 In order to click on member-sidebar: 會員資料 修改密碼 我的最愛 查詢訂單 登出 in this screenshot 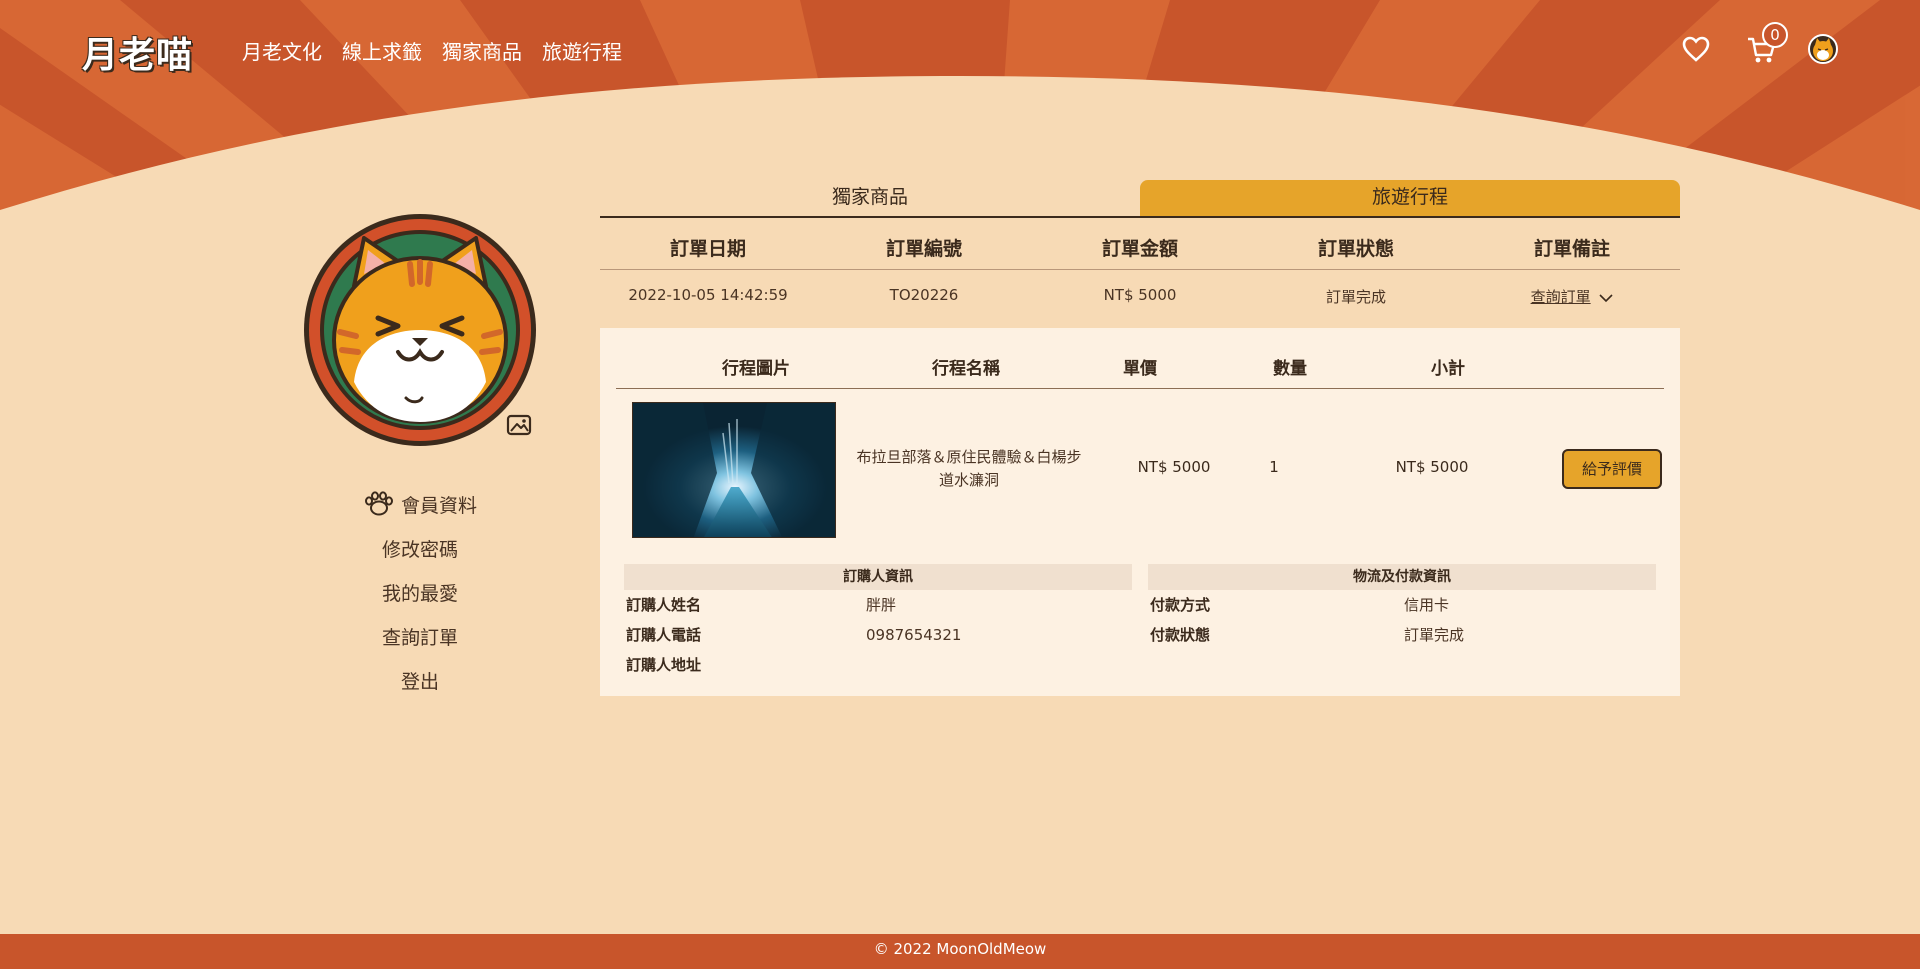, I will do `click(420, 592)`.